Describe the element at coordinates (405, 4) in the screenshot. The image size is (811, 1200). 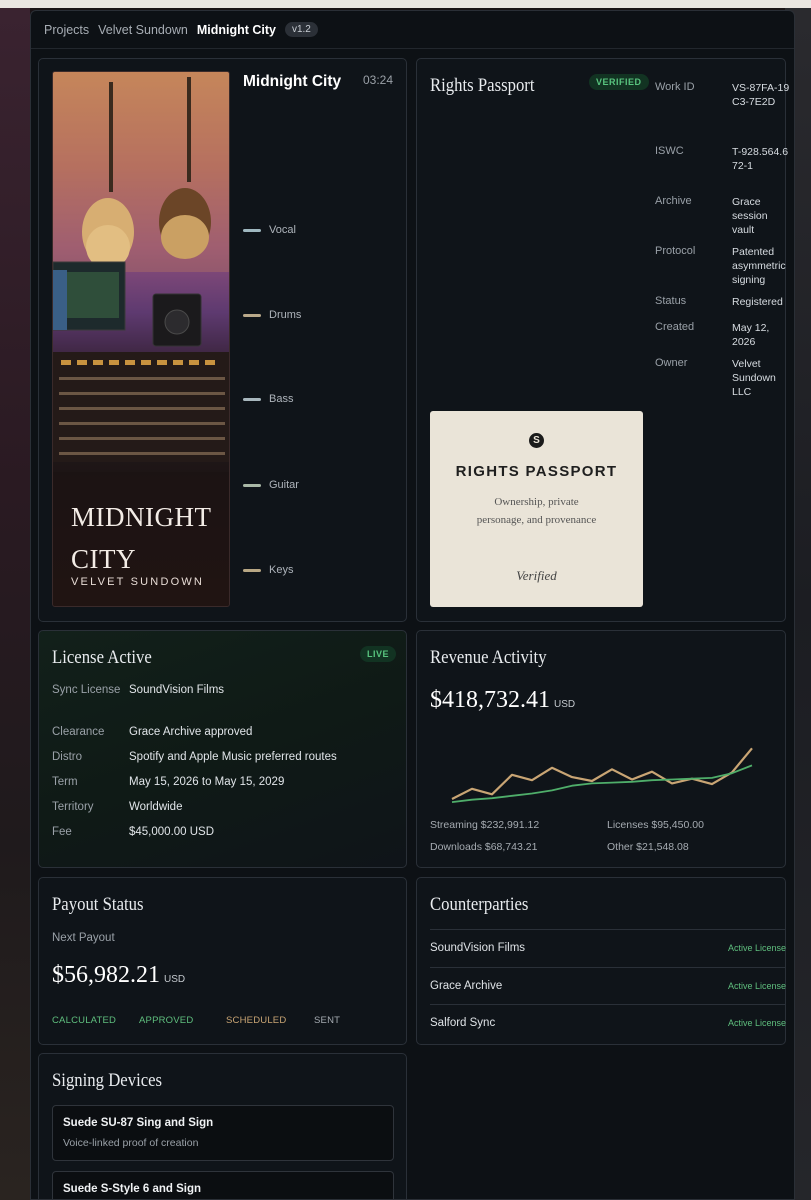
I see `window-top-strip` at that location.